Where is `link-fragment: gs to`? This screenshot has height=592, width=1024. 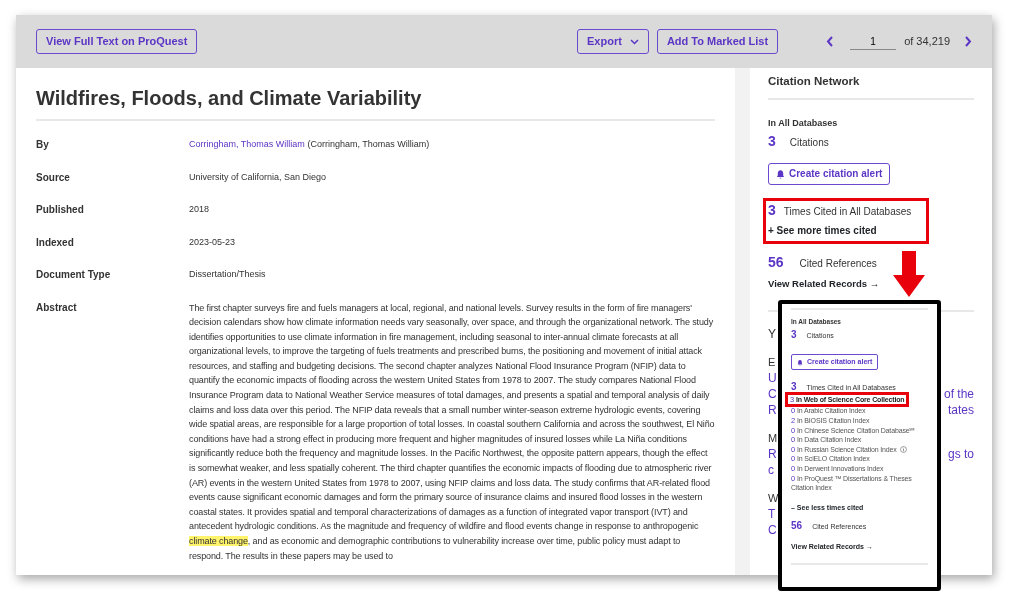
link-fragment: gs to is located at coordinates (961, 454).